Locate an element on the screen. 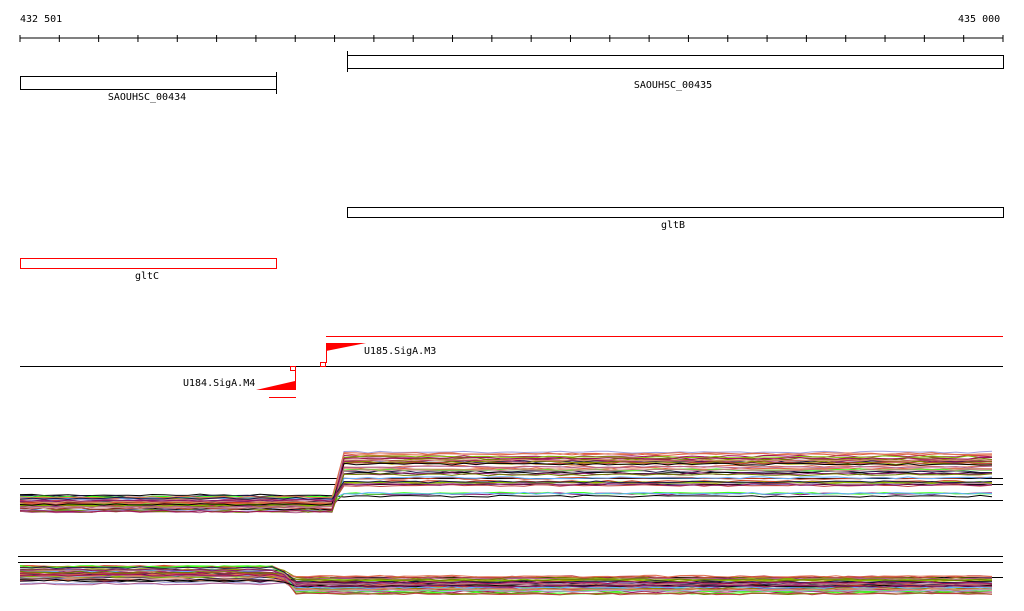 This screenshot has width=1024, height=611. promoter-u184: U184.SigA.M4 is located at coordinates (239, 378).